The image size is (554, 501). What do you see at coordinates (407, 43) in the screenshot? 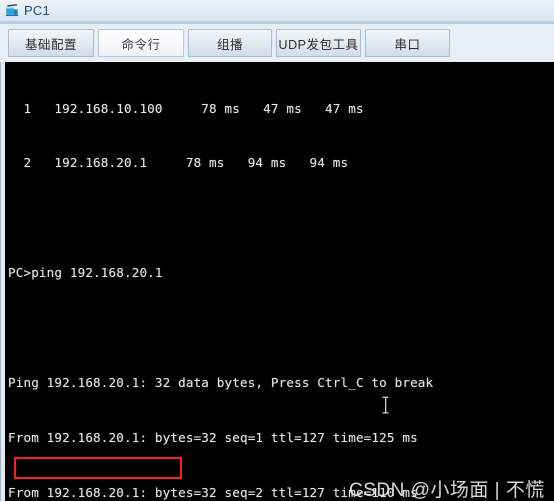
I see `tab-serial-port: 串口` at bounding box center [407, 43].